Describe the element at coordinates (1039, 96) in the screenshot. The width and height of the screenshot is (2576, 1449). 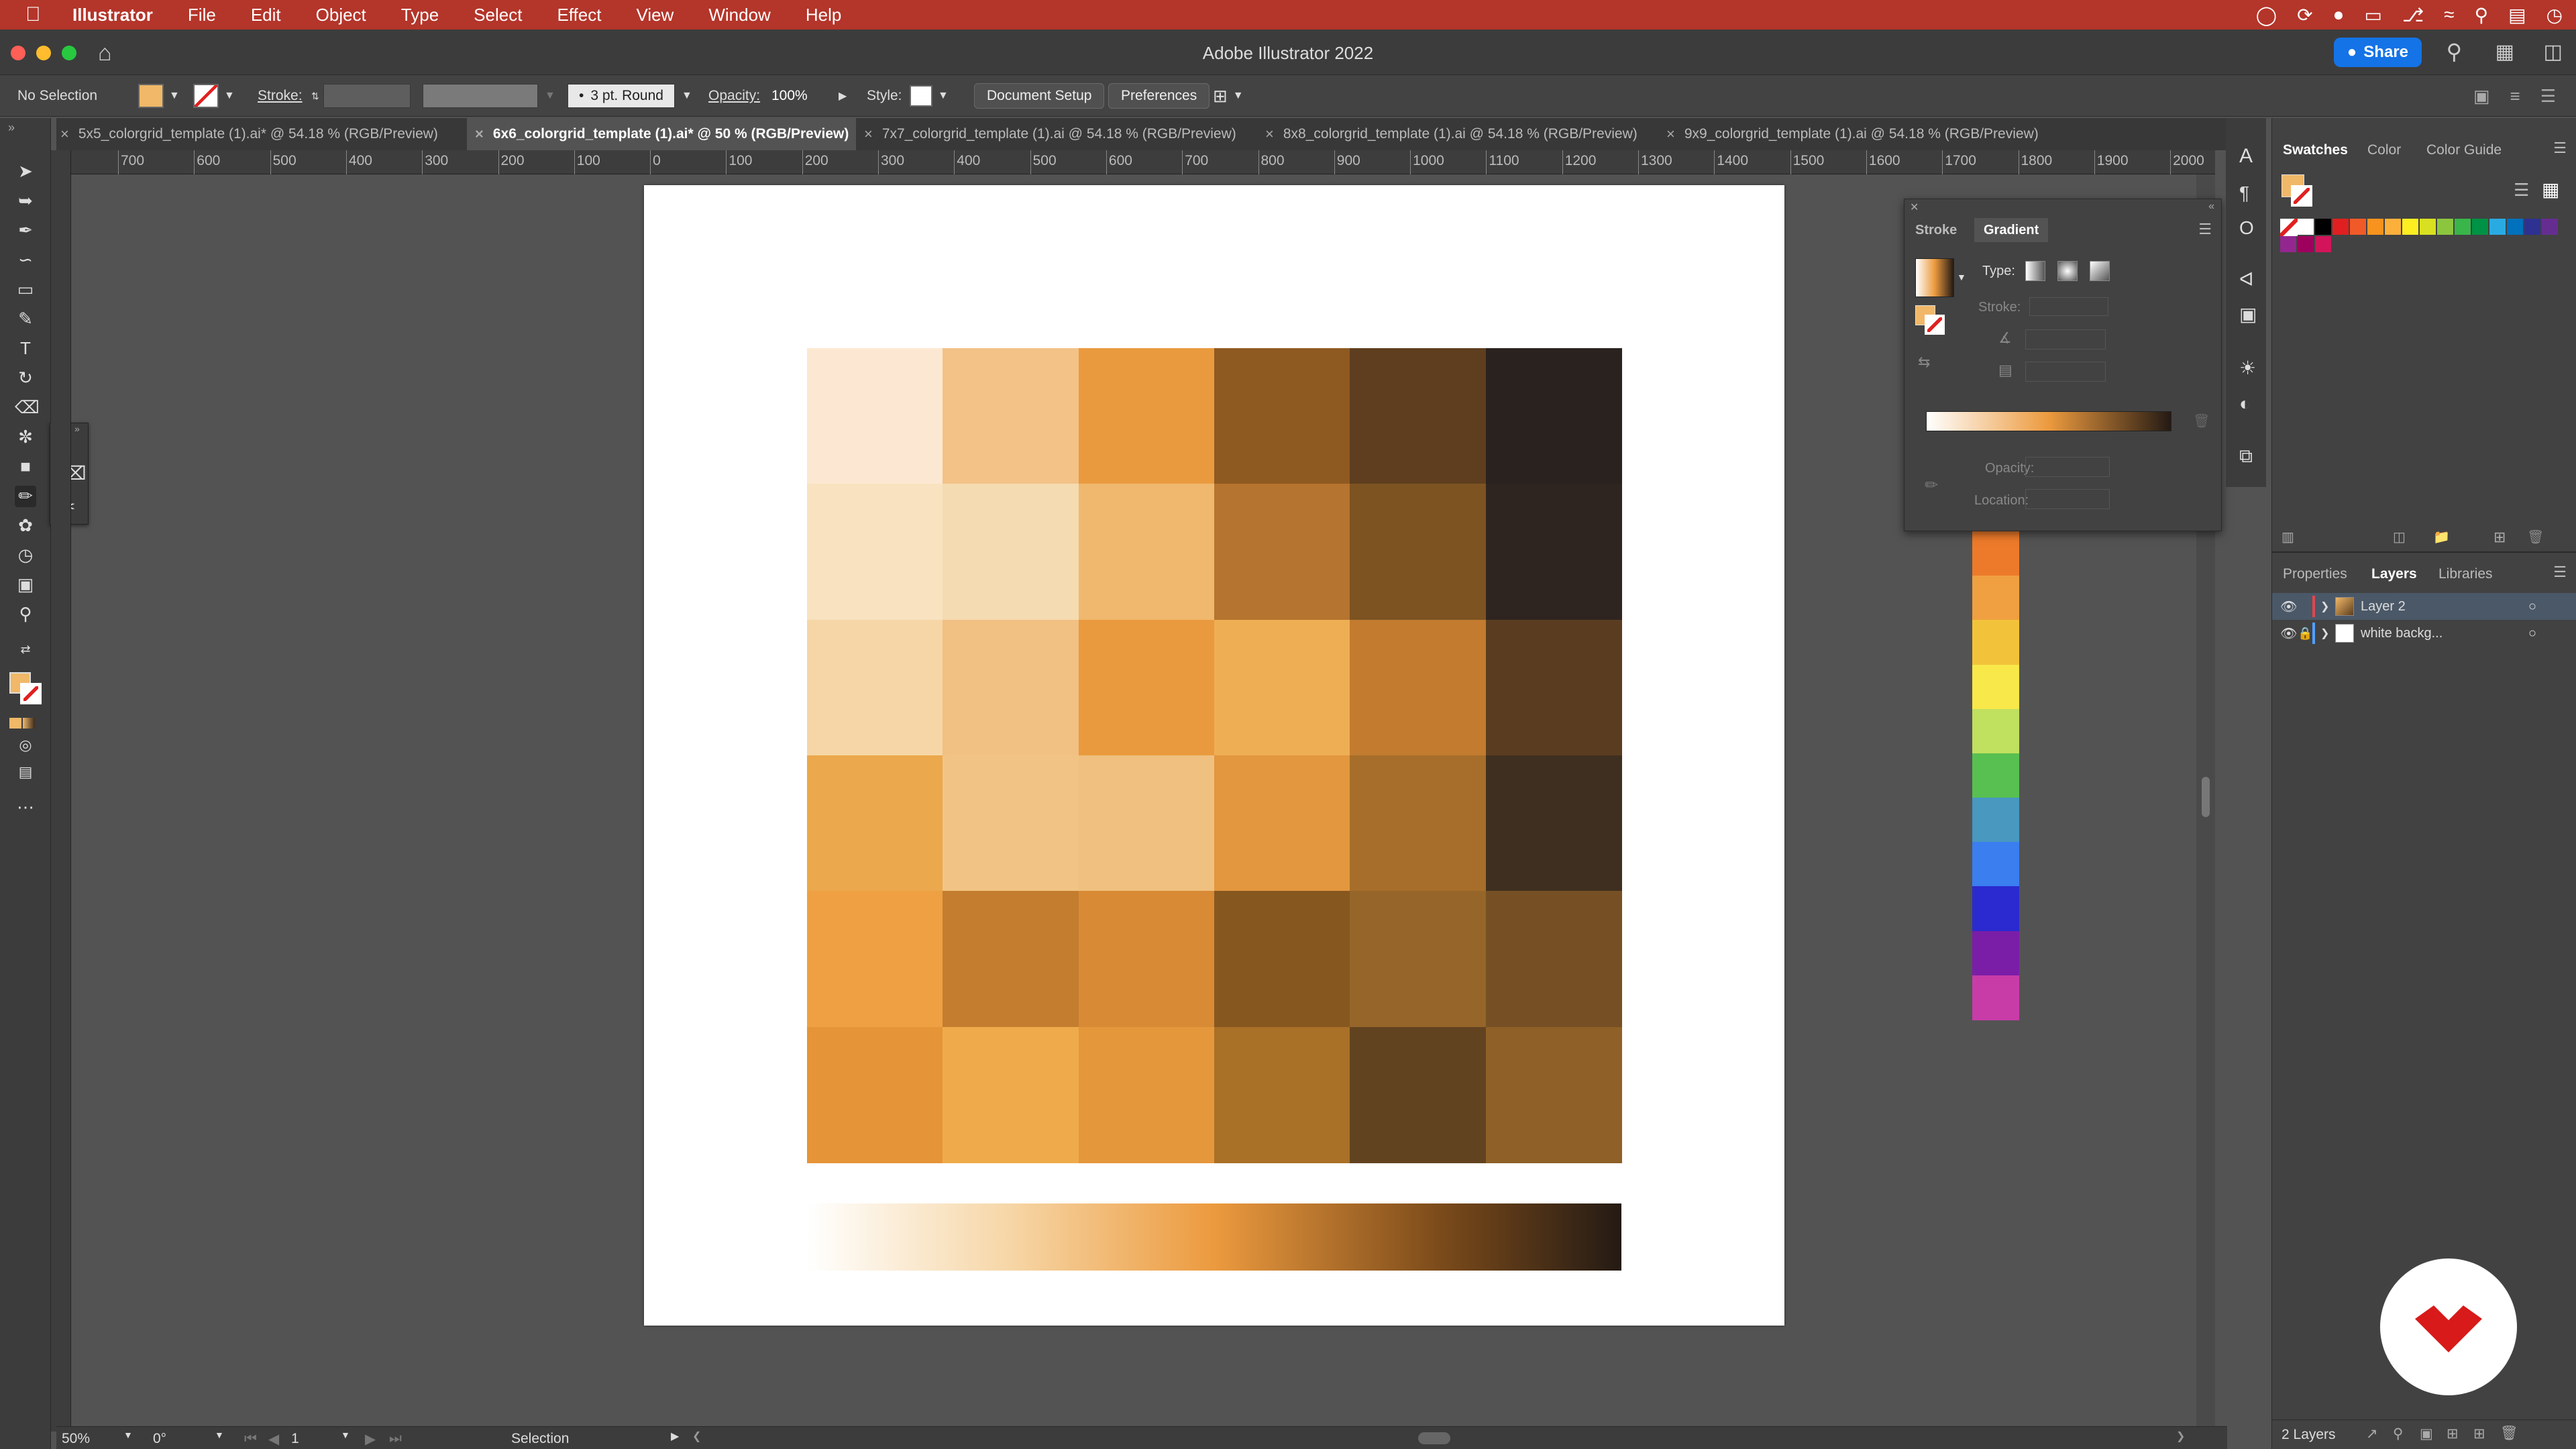
I see `document-setup-button: Document Setup` at that location.